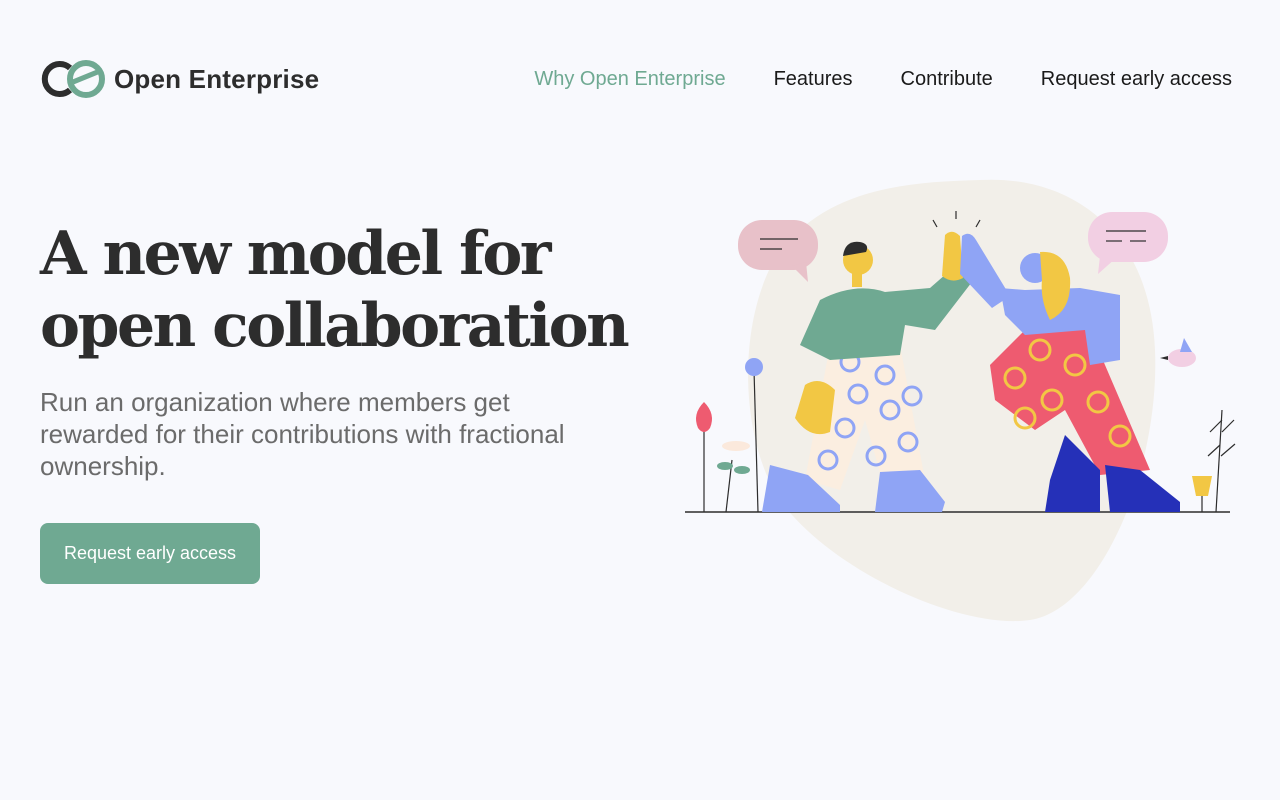 The image size is (1280, 800). Describe the element at coordinates (1214, 461) in the screenshot. I see `plant-right-icon` at that location.